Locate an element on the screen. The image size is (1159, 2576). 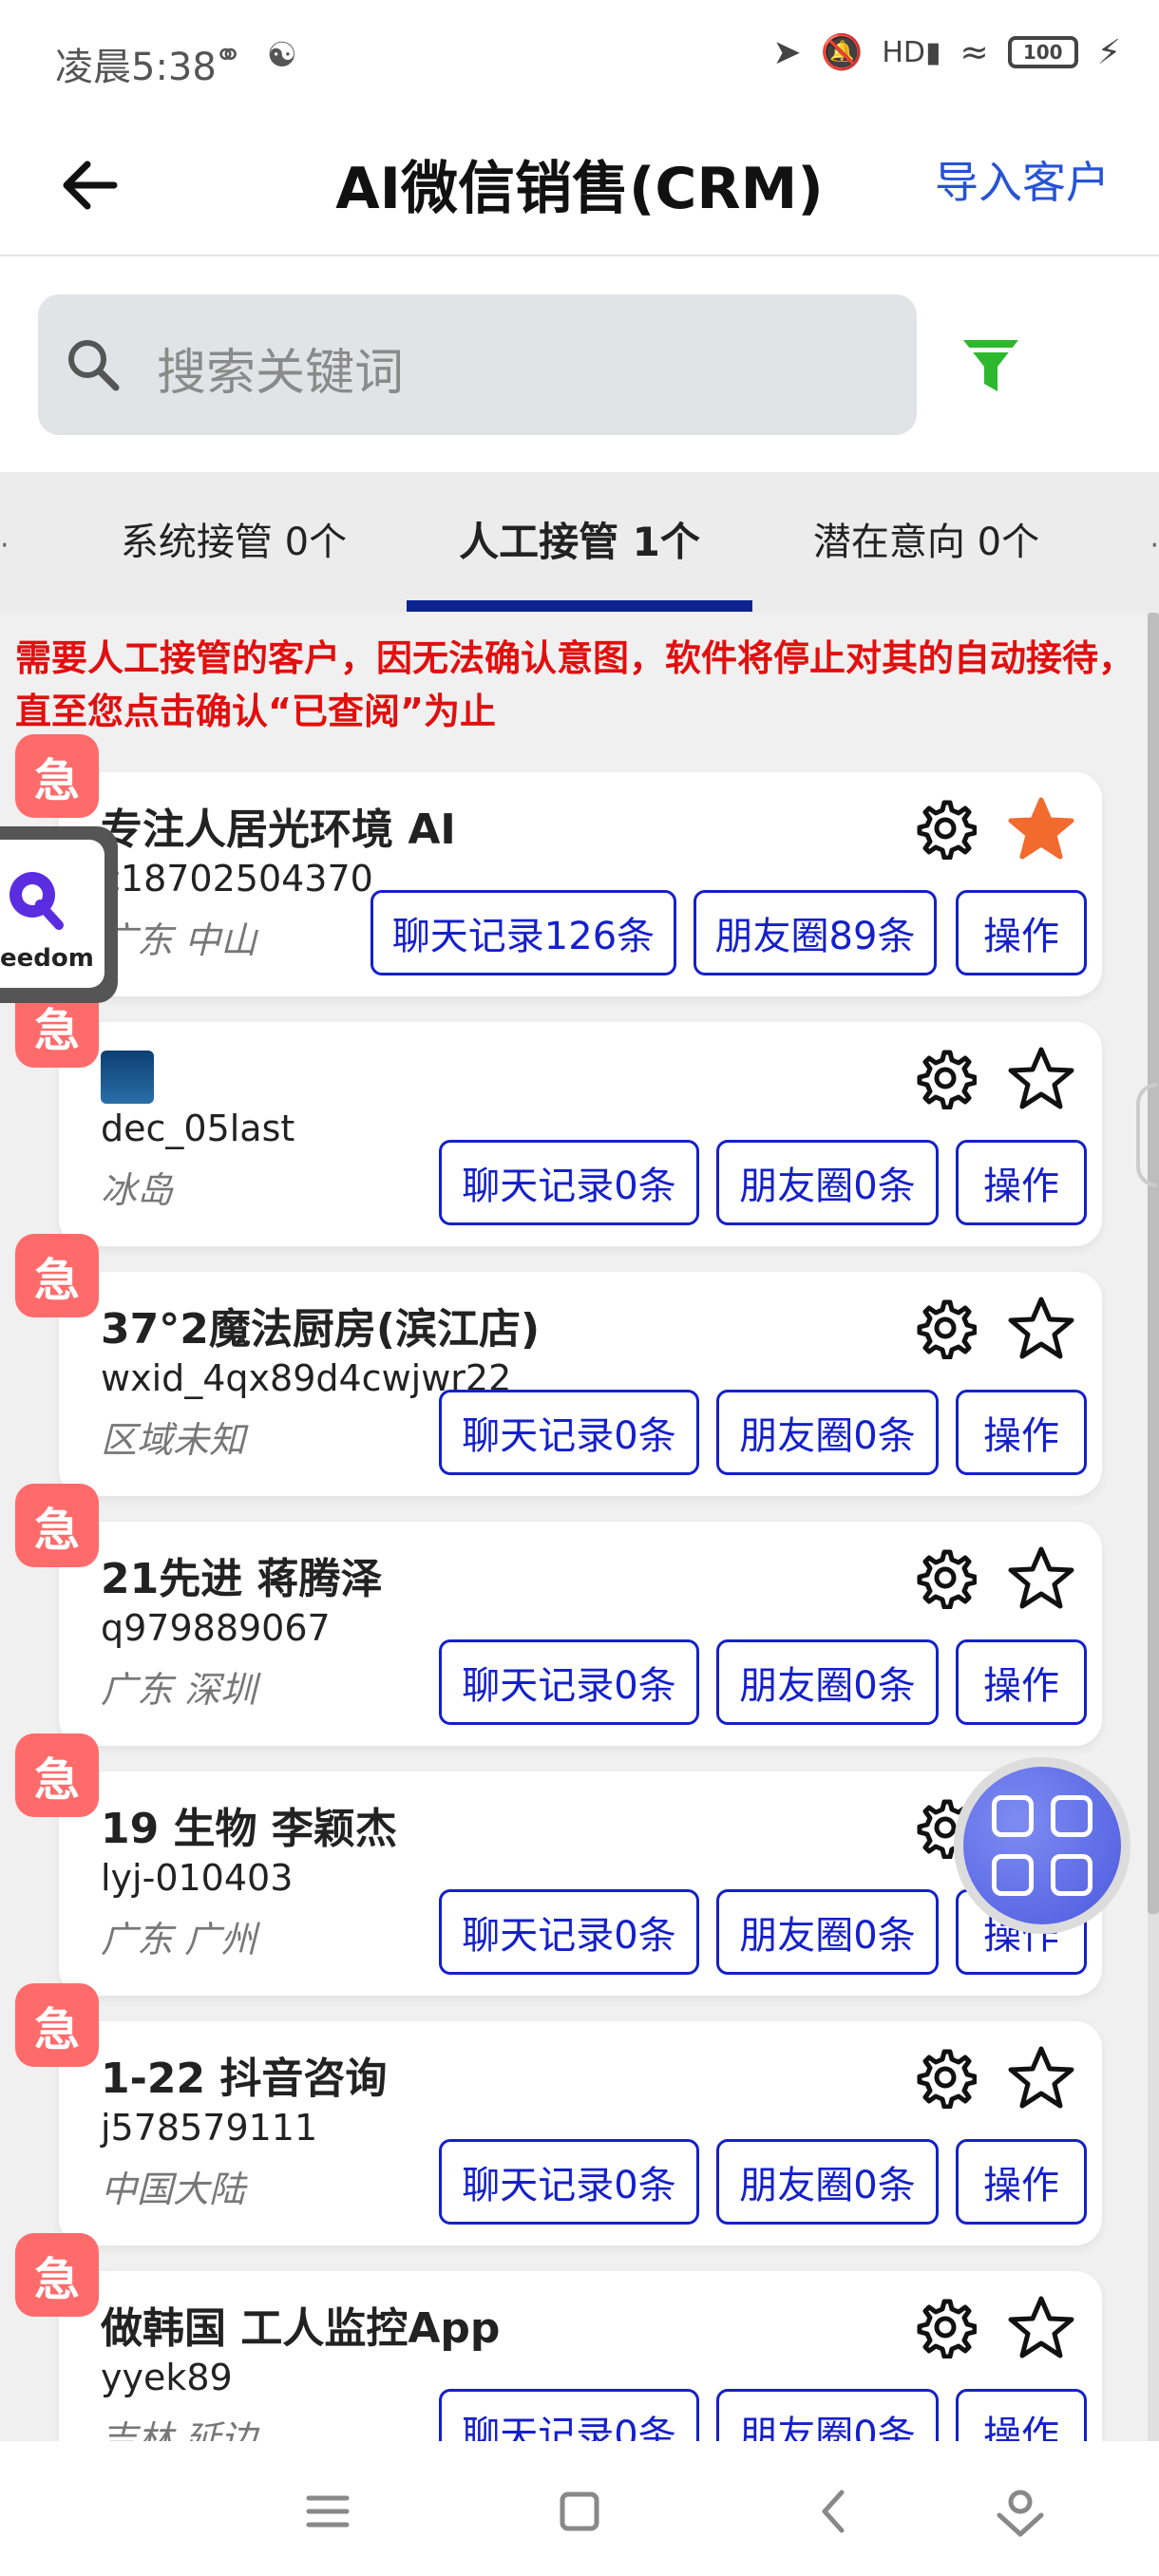
customer-region: 冰岛 is located at coordinates (137, 1190).